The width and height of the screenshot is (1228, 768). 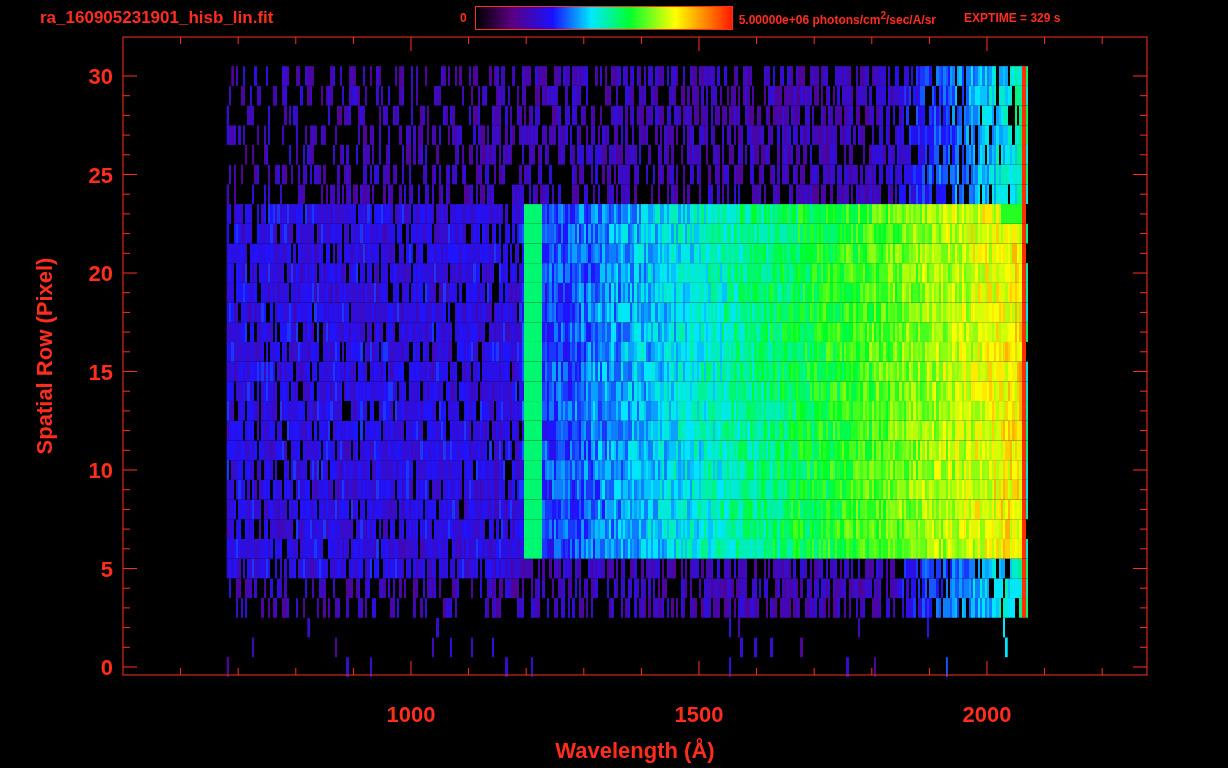 I want to click on file-title: ra_160905231901_hisb_lin.fit, so click(x=157, y=18).